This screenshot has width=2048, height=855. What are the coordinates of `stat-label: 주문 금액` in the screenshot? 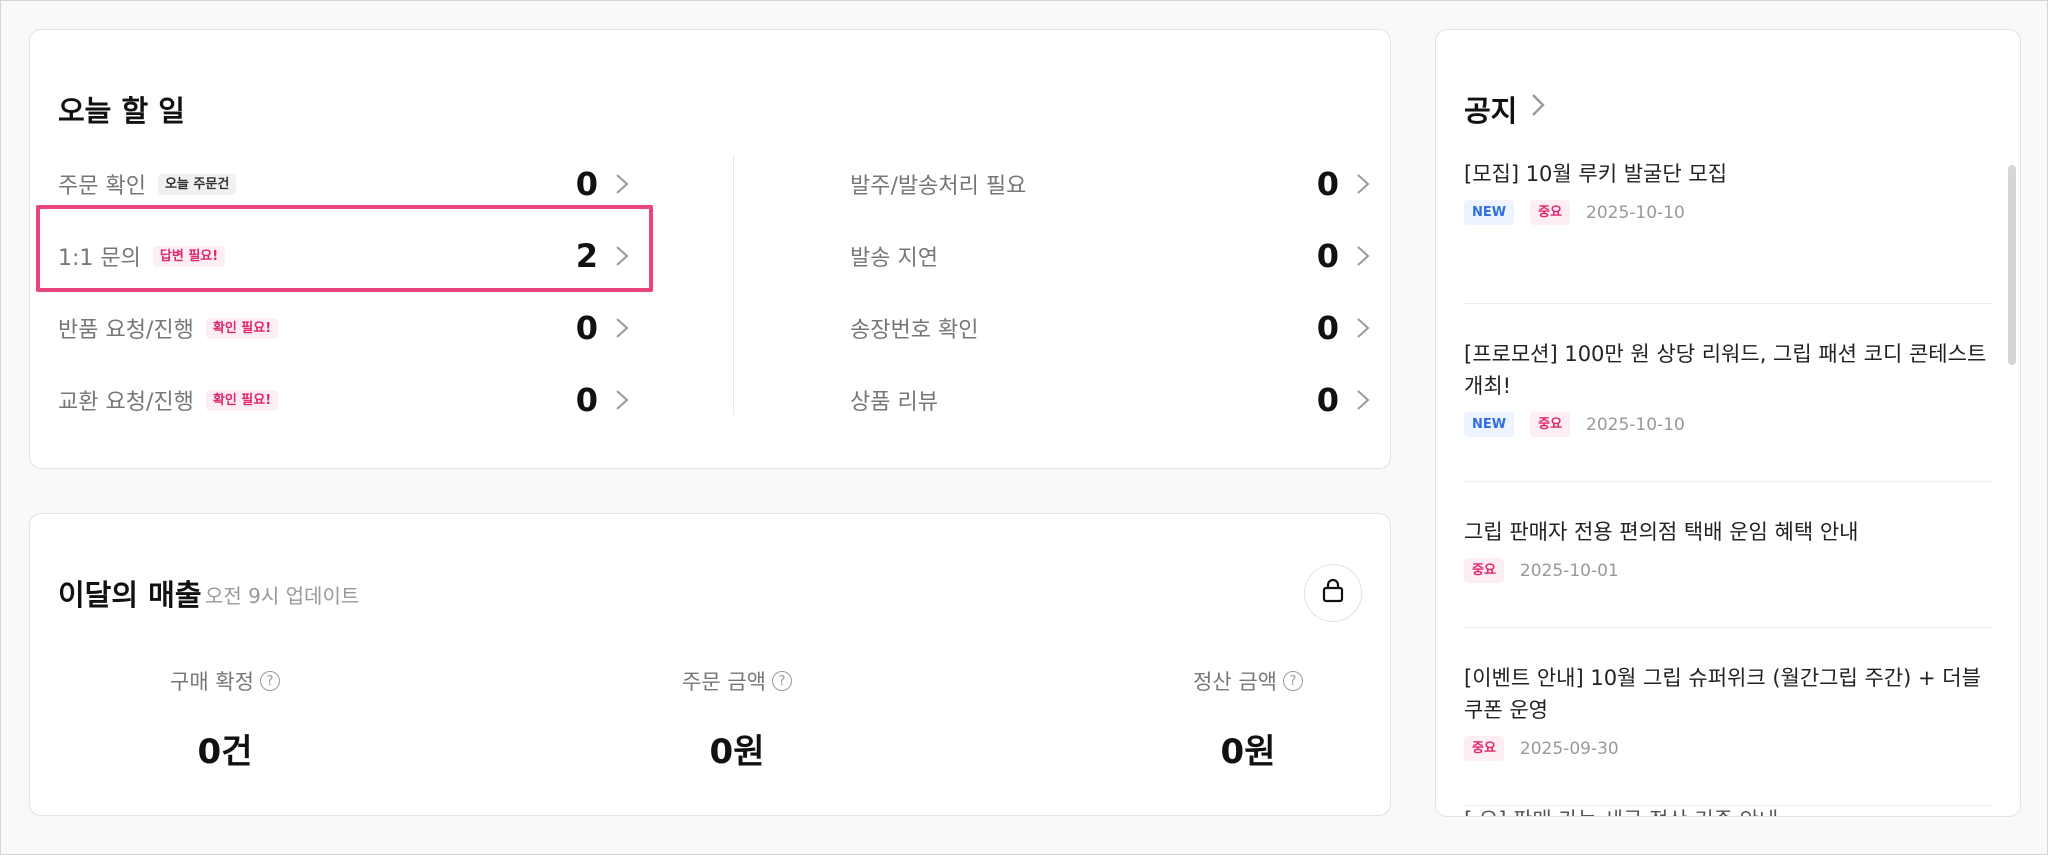 It's located at (724, 682).